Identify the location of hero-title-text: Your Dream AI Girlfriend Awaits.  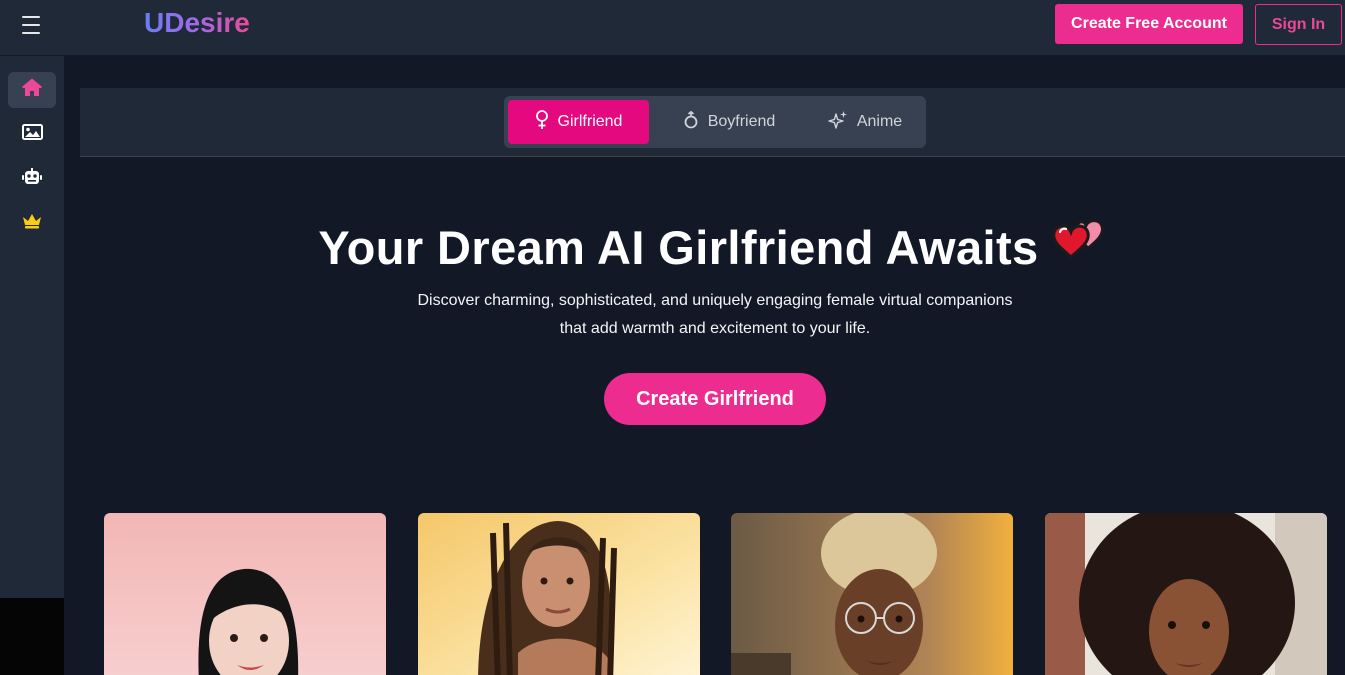
(678, 247).